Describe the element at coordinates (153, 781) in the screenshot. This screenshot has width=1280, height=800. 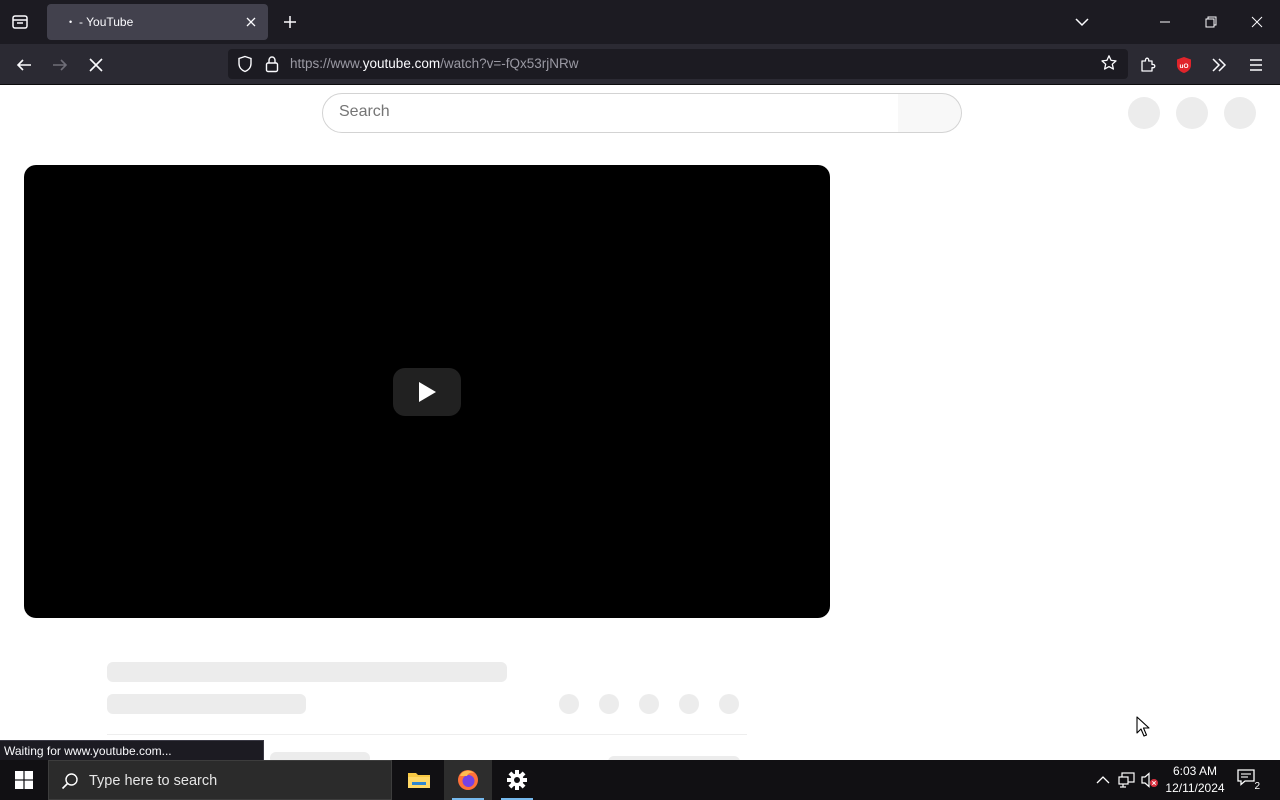
I see `taskbar-search-placeholder: Type here to search` at that location.